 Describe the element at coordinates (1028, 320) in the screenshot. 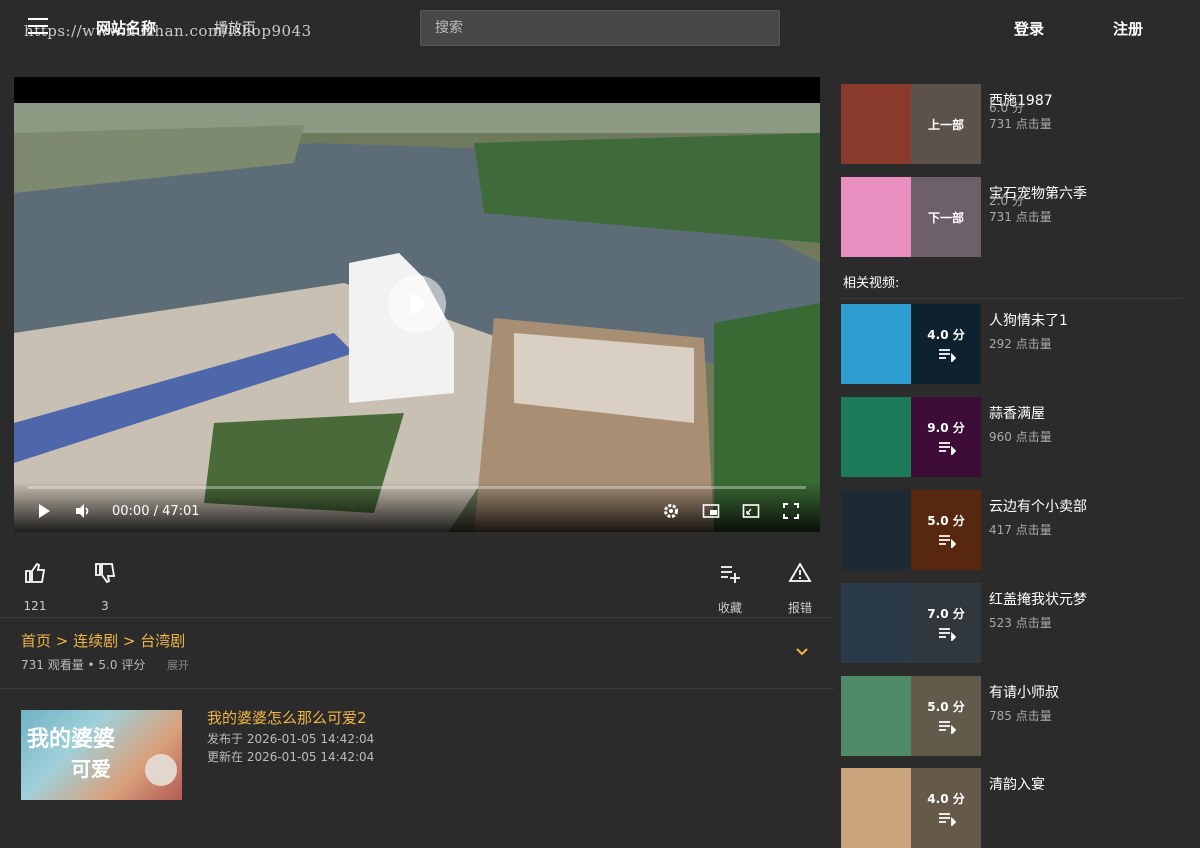

I see `related-title: 人狗情未了1` at that location.